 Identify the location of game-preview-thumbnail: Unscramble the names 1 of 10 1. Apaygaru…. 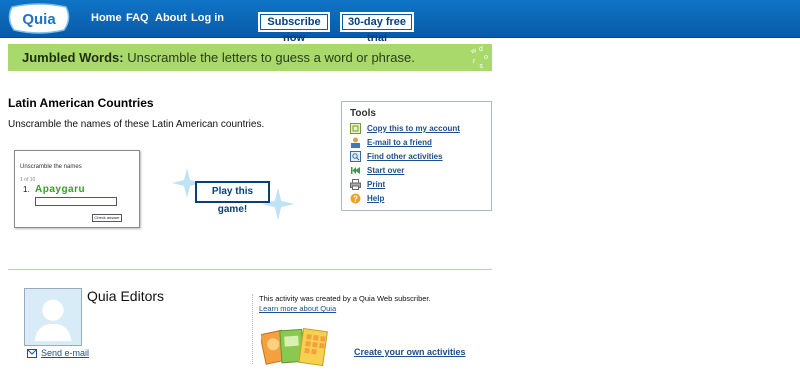
(77, 189).